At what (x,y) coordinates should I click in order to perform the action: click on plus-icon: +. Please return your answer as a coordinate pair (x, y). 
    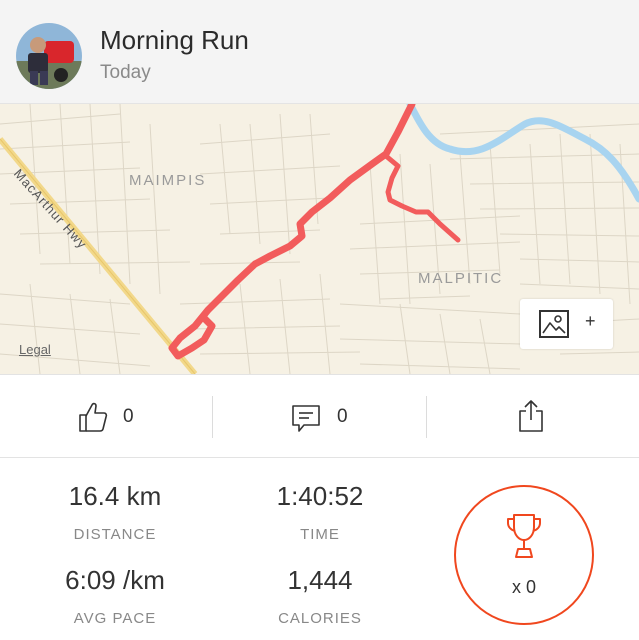
    Looking at the image, I should click on (590, 321).